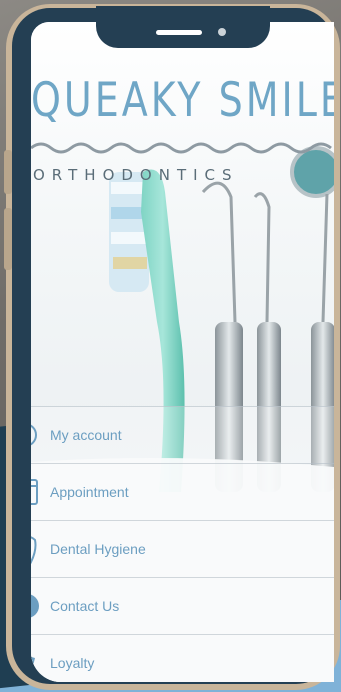  Describe the element at coordinates (33, 665) in the screenshot. I see `badge-icon` at that location.